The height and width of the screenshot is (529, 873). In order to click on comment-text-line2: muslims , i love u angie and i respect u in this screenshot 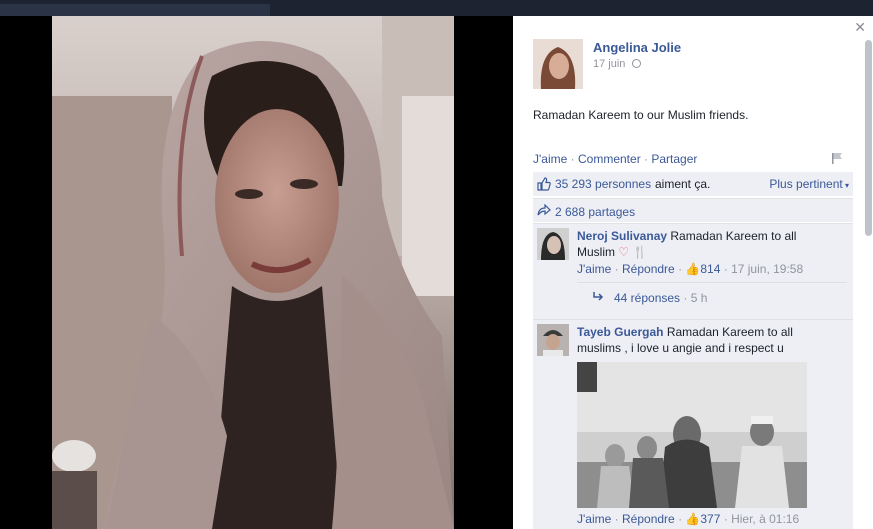, I will do `click(680, 348)`.